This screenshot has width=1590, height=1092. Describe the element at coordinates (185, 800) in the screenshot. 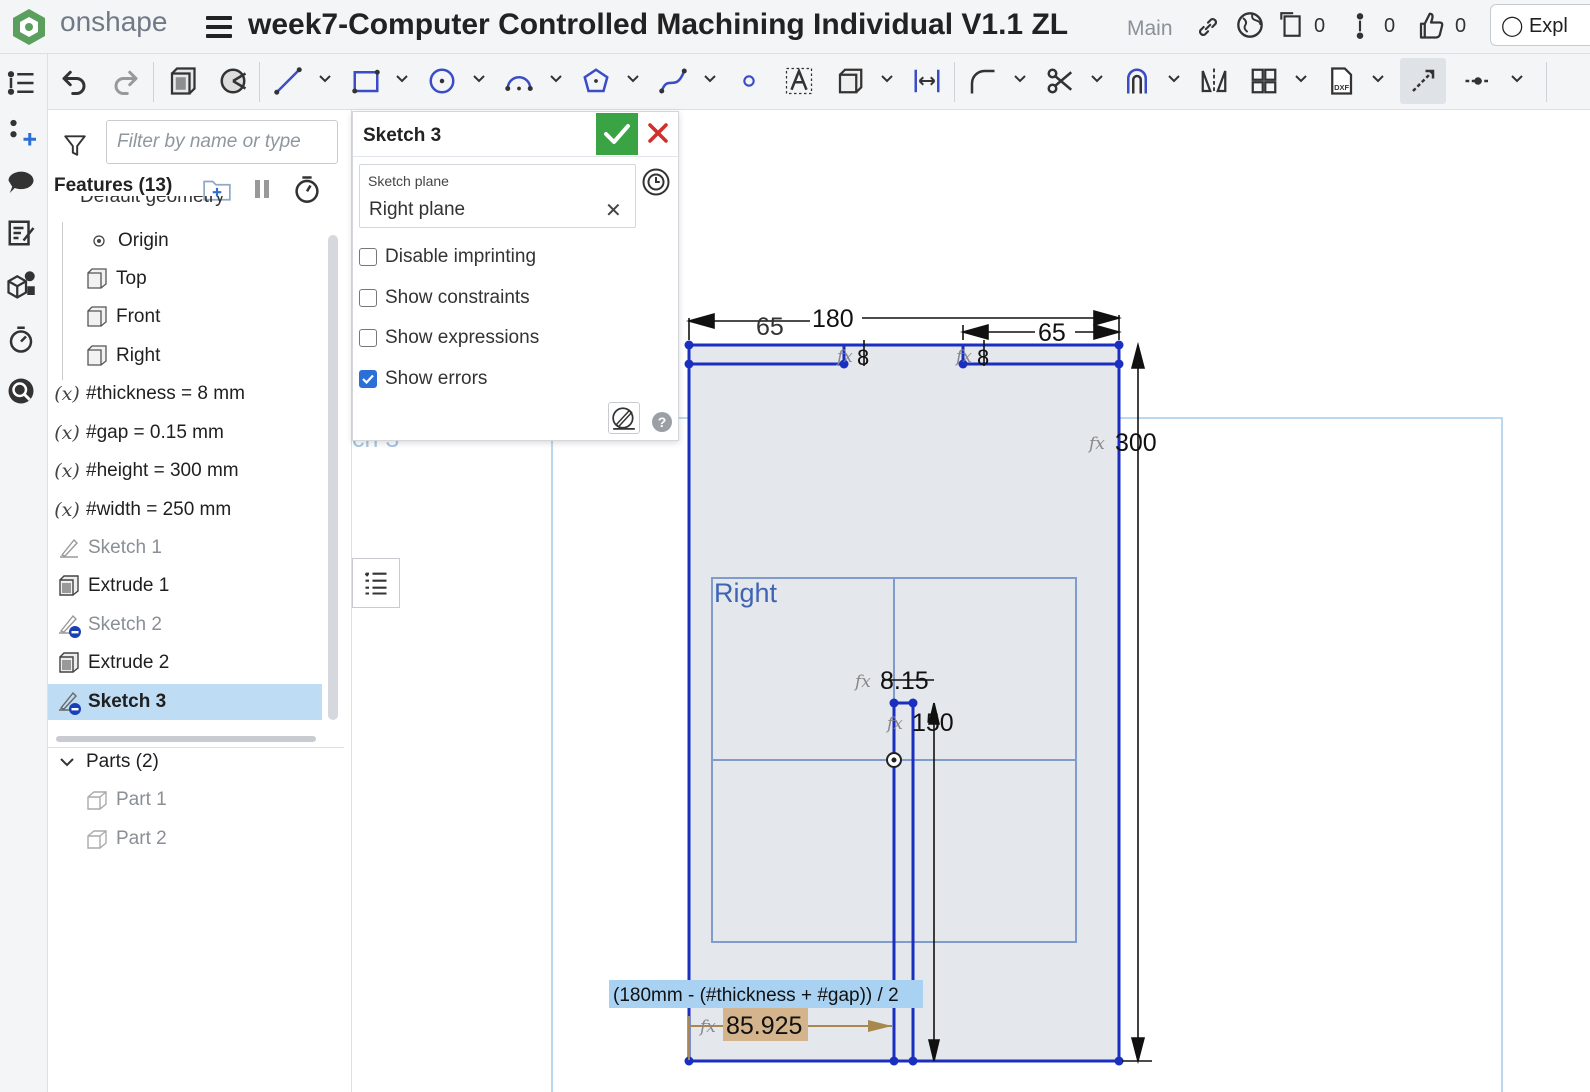

I see `part-item-1: Part 1` at that location.